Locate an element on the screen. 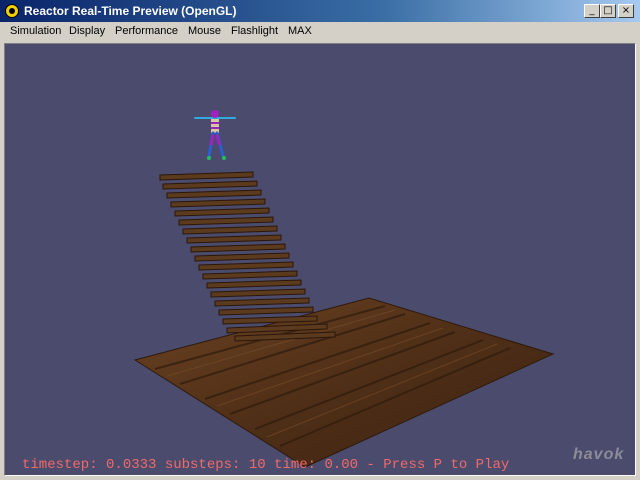 The width and height of the screenshot is (640, 480). reactor-app-icon is located at coordinates (12, 11).